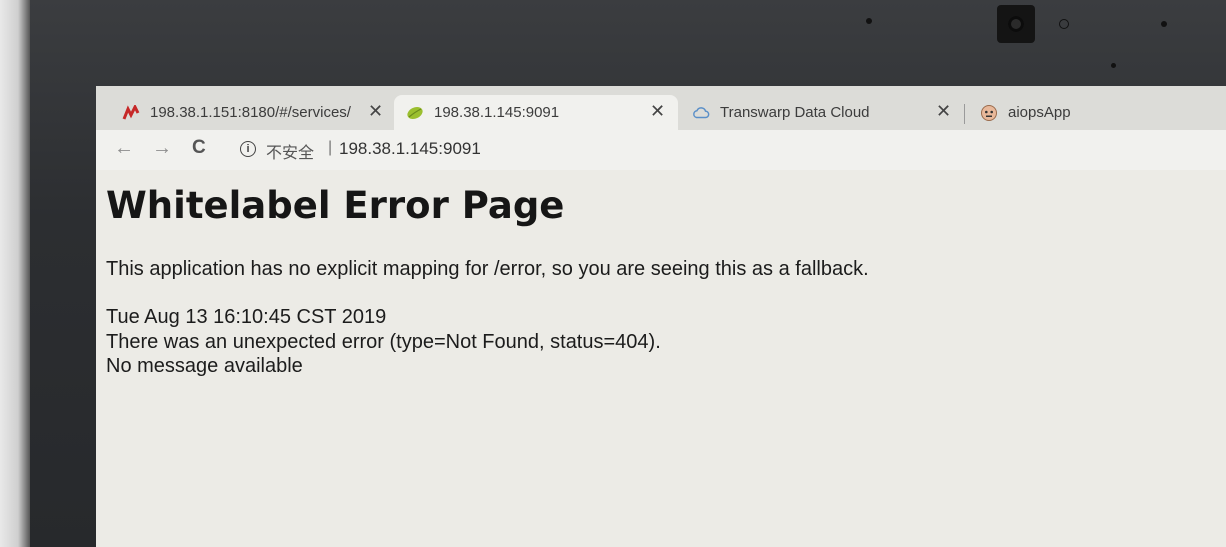 The height and width of the screenshot is (547, 1226). I want to click on address-bar: 198.38.1.145:9091, so click(410, 149).